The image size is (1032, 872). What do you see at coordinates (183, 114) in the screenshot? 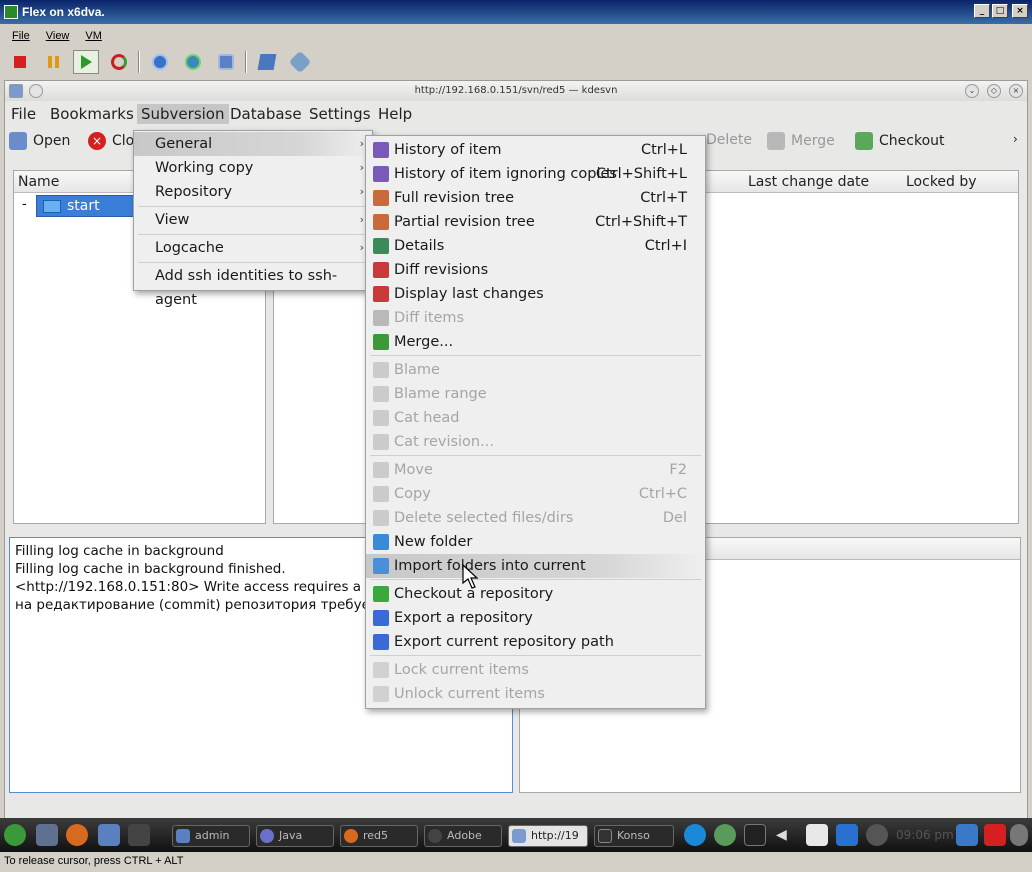
I see `menu-subversion: Subversion` at bounding box center [183, 114].